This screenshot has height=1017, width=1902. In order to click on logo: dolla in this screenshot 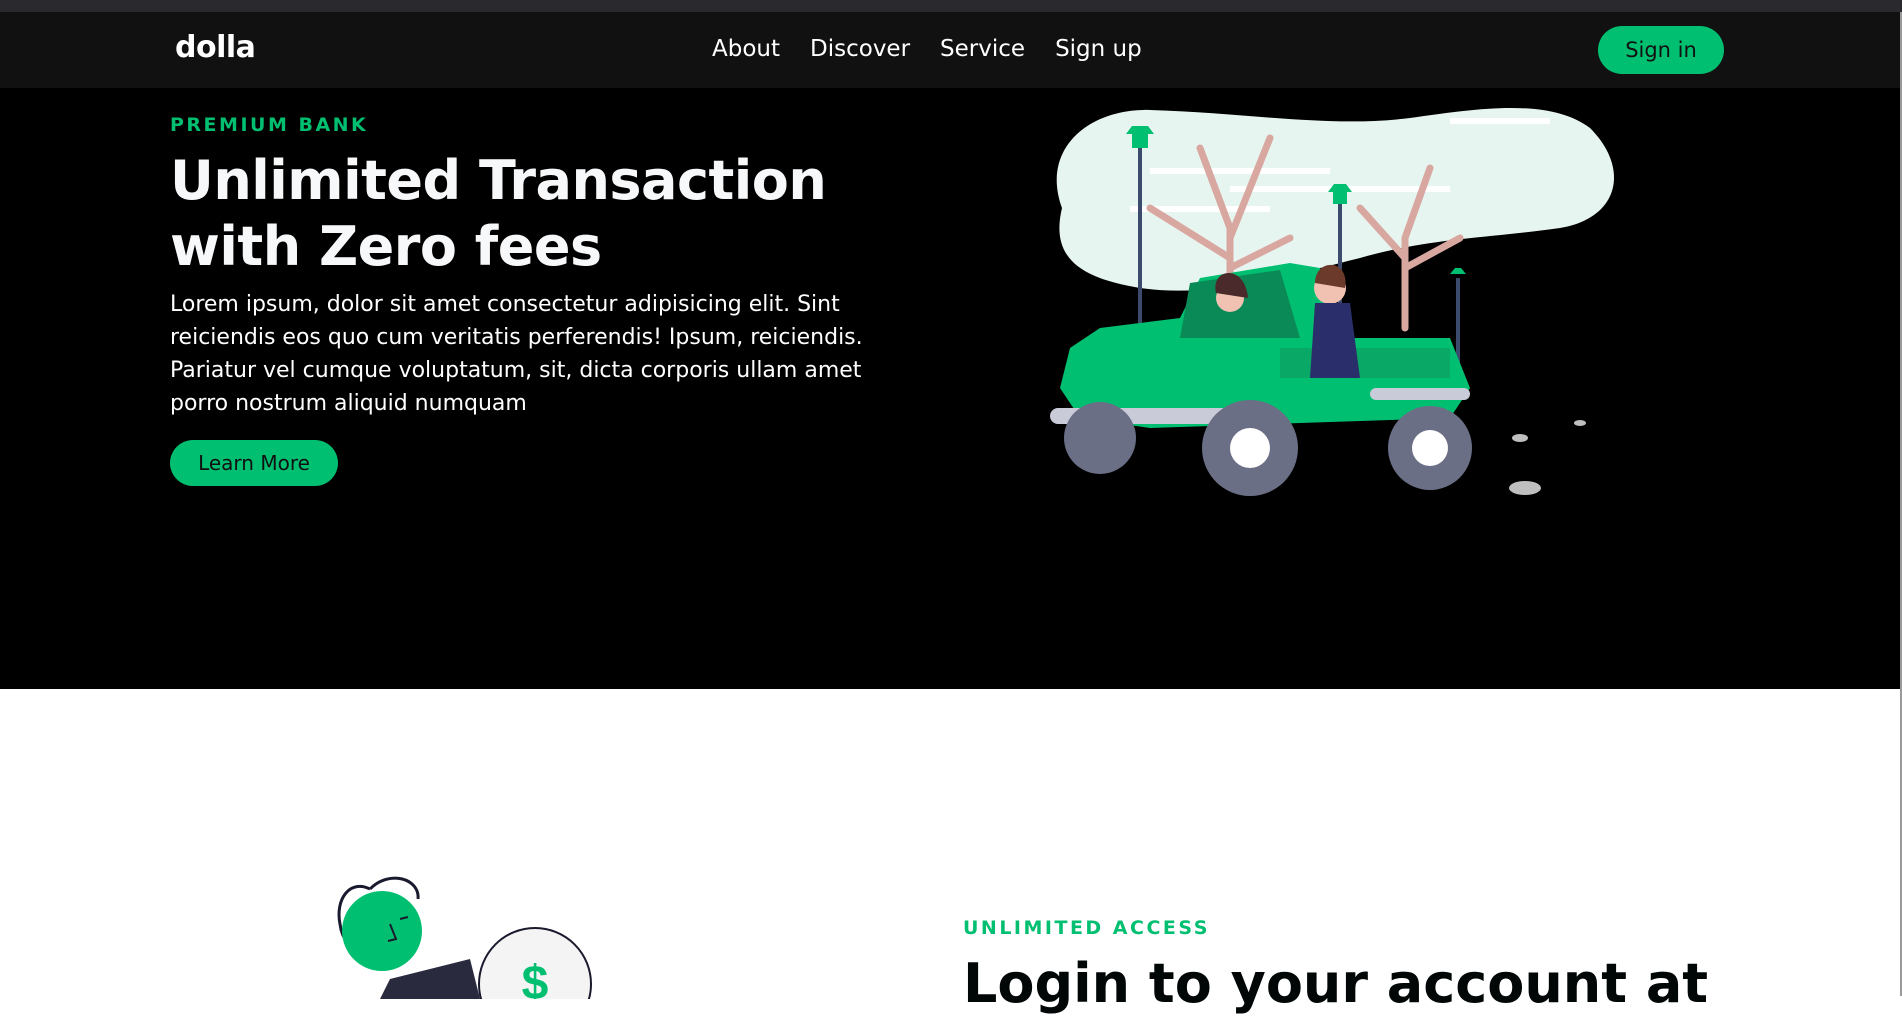, I will do `click(215, 47)`.